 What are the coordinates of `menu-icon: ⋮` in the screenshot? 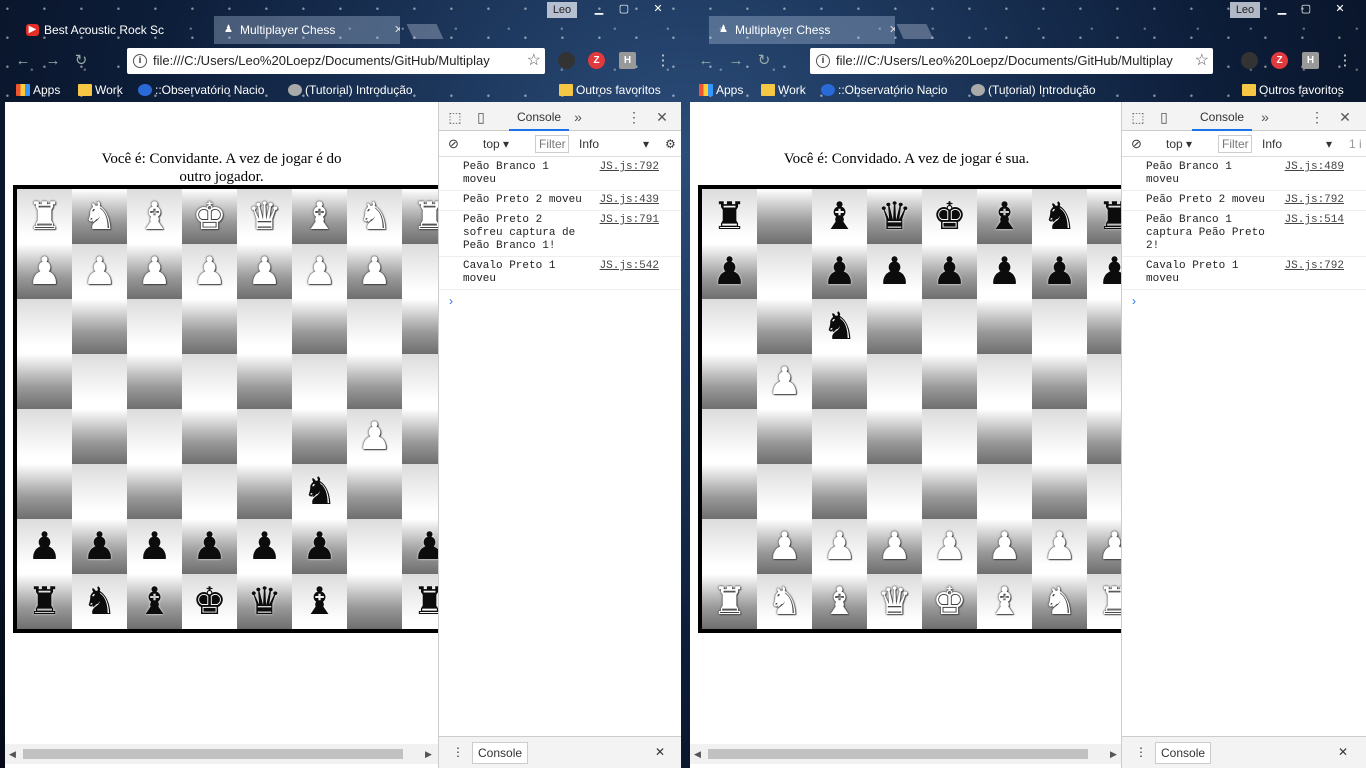 It's located at (663, 61).